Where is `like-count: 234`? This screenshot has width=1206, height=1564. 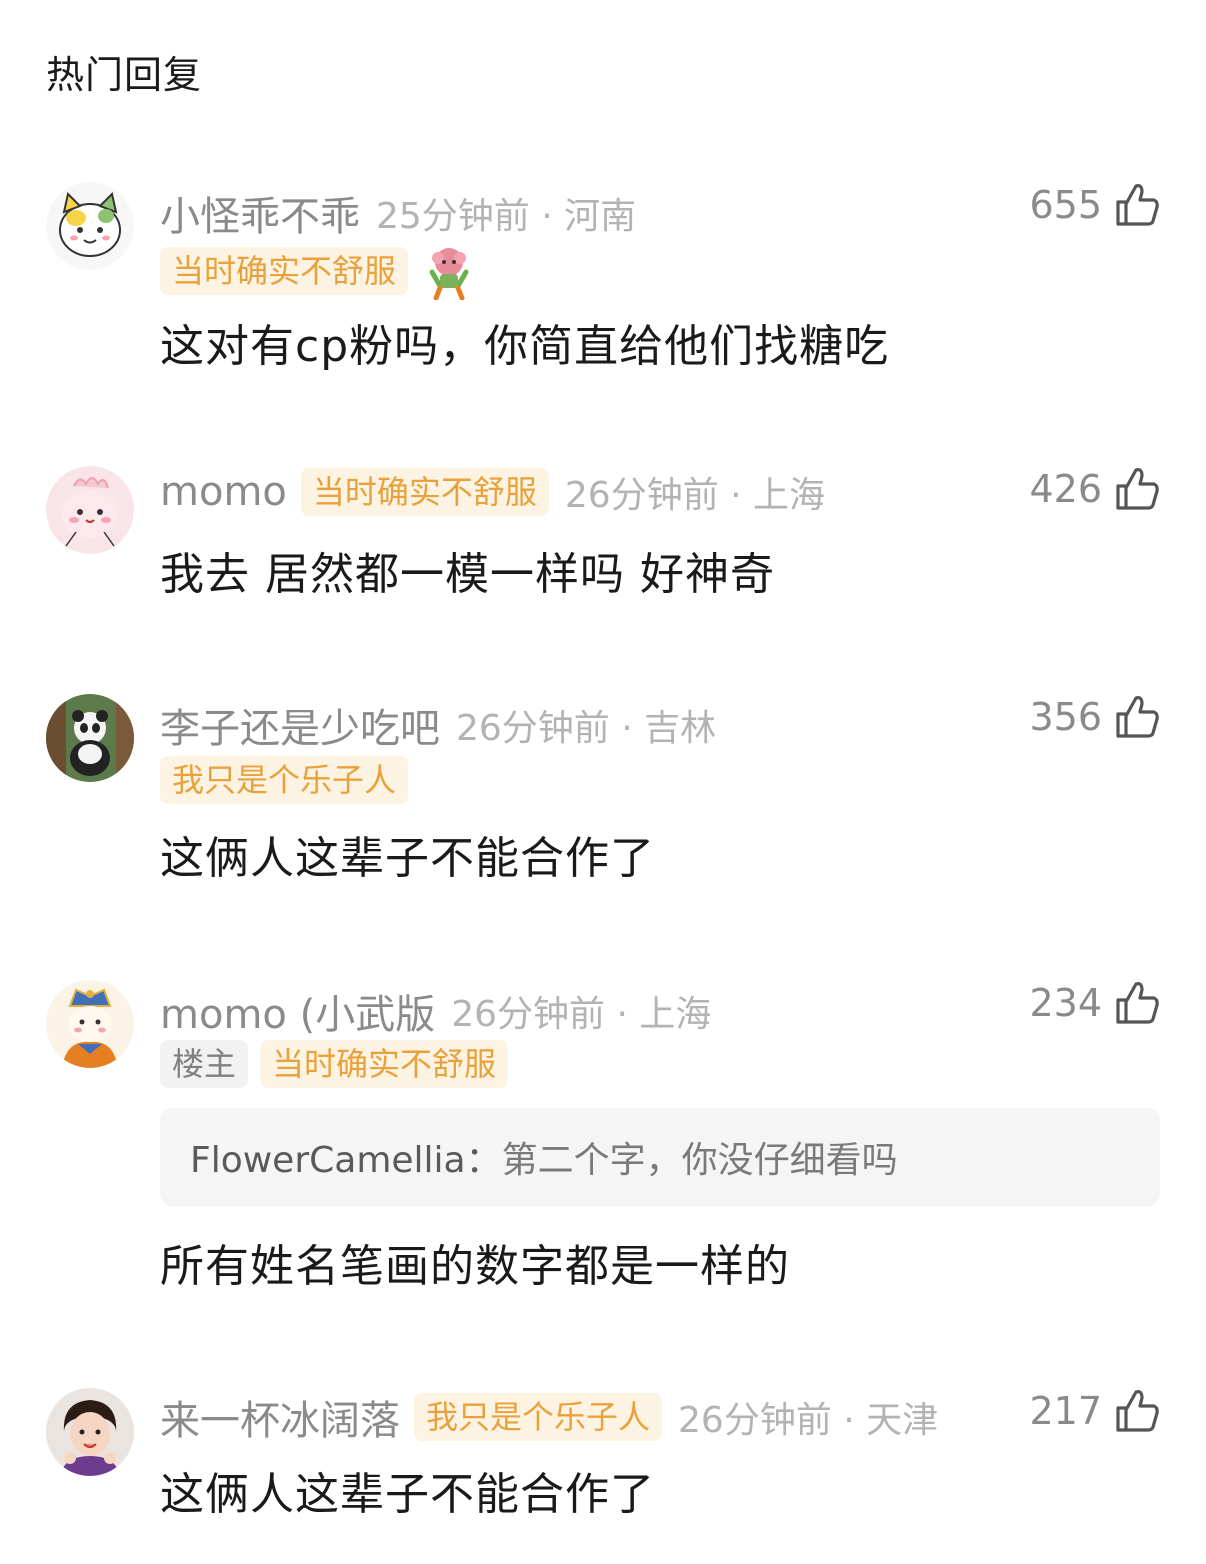
like-count: 234 is located at coordinates (1065, 1003).